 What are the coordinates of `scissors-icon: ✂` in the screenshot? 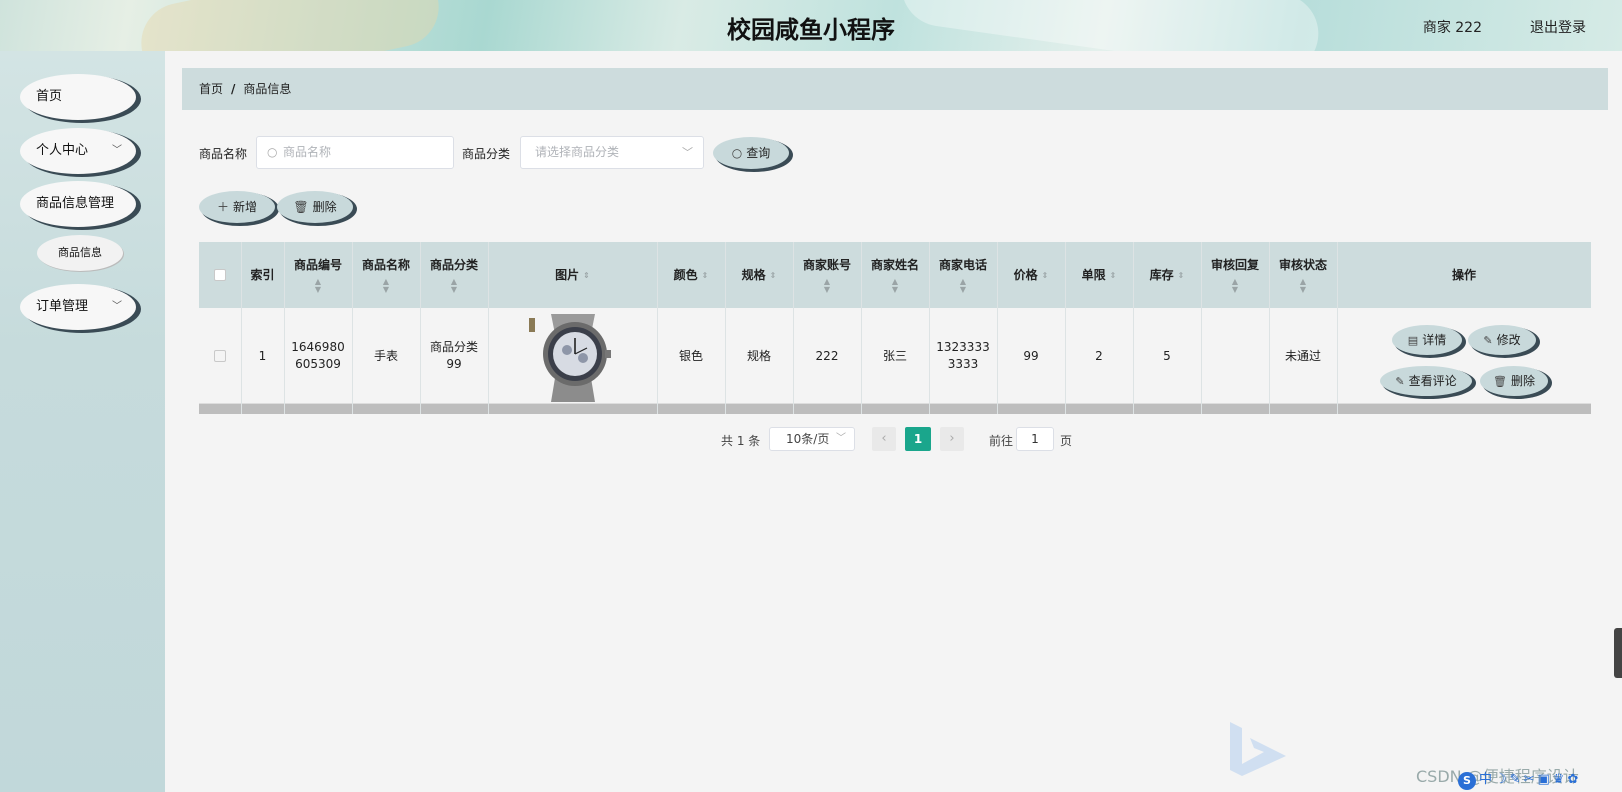 It's located at (1529, 781).